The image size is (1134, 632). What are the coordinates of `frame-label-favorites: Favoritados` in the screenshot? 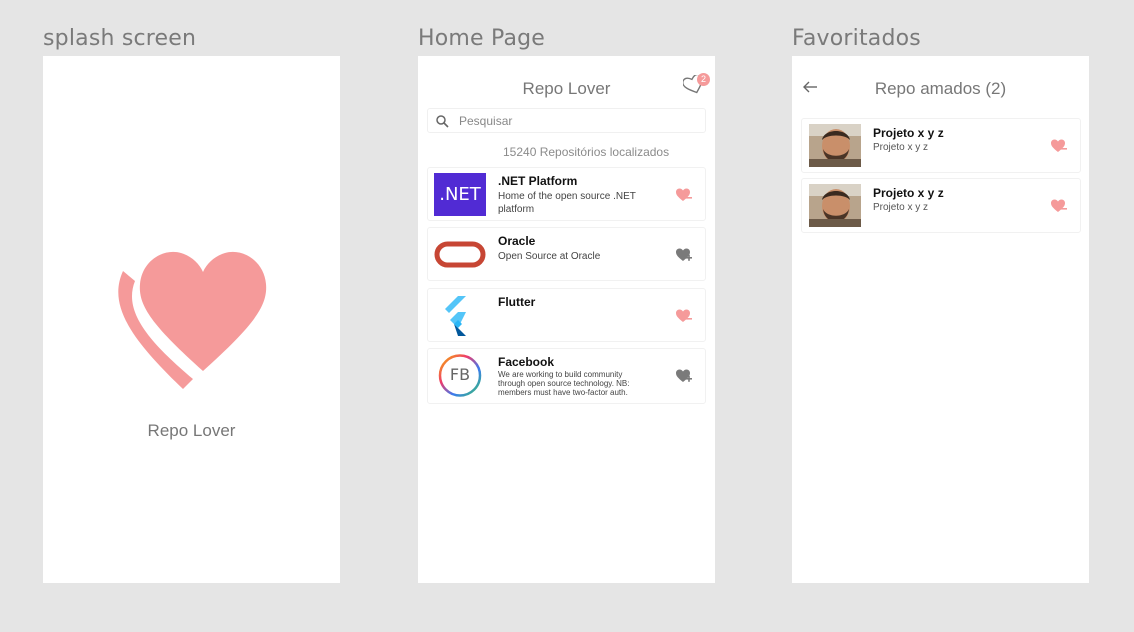 It's located at (856, 38).